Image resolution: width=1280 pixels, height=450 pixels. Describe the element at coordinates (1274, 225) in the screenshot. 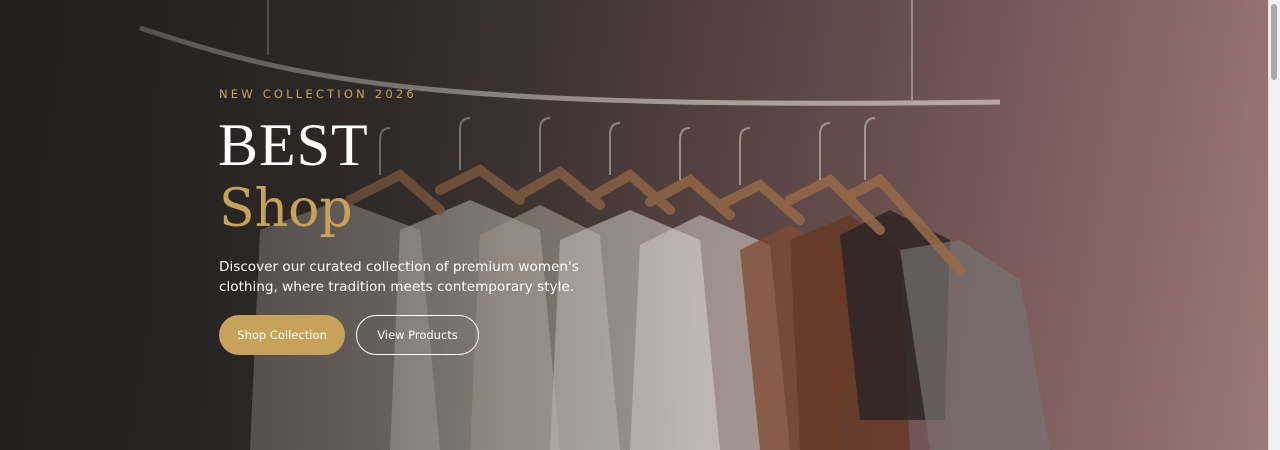

I see `page-scrollbar` at that location.